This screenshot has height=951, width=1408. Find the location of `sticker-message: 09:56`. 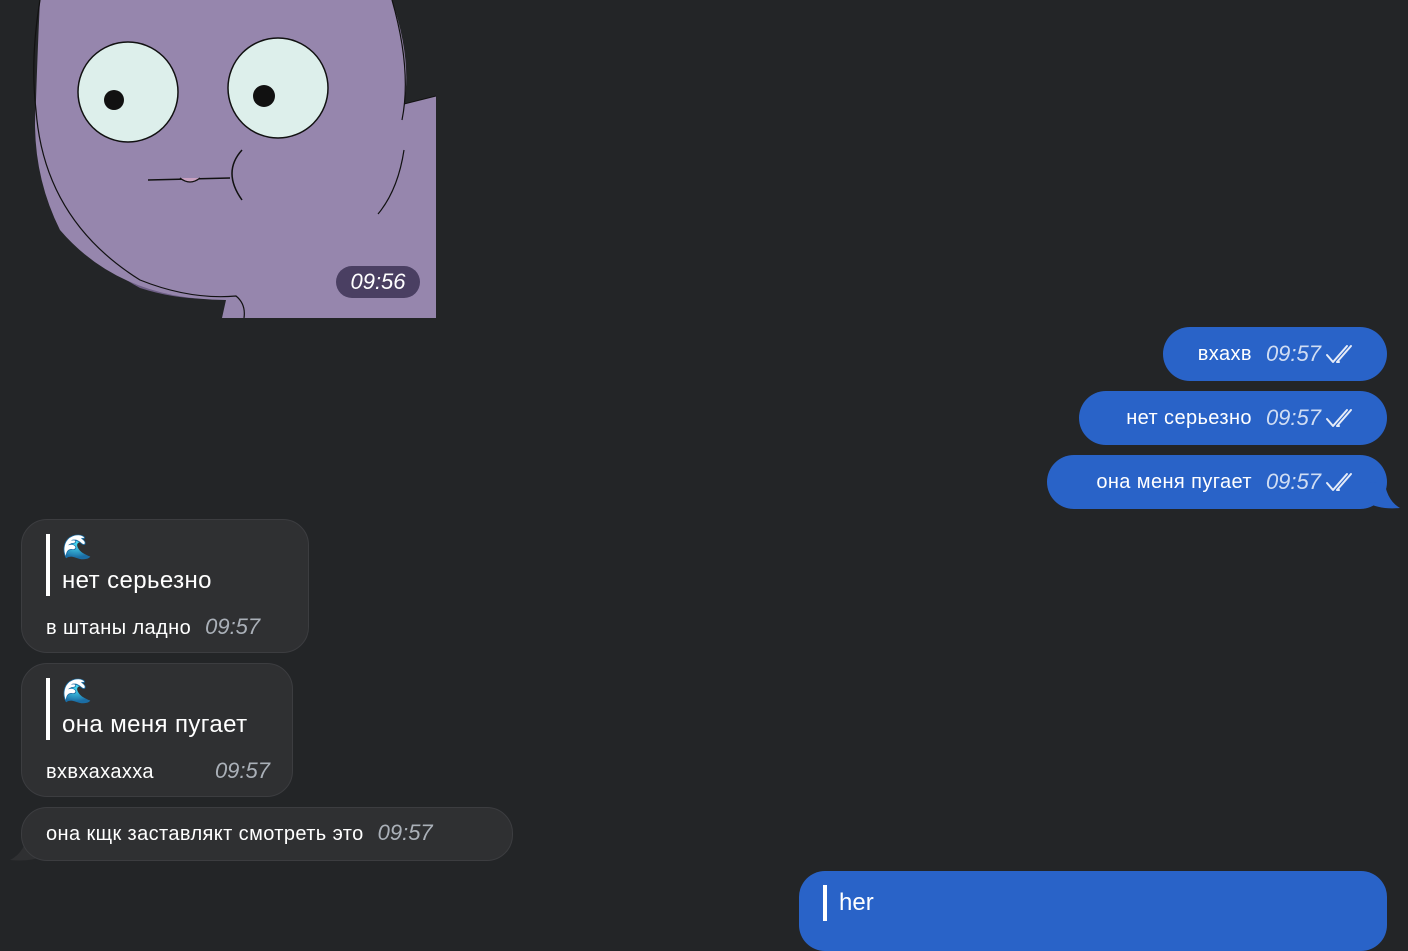

sticker-message: 09:56 is located at coordinates (220, 160).